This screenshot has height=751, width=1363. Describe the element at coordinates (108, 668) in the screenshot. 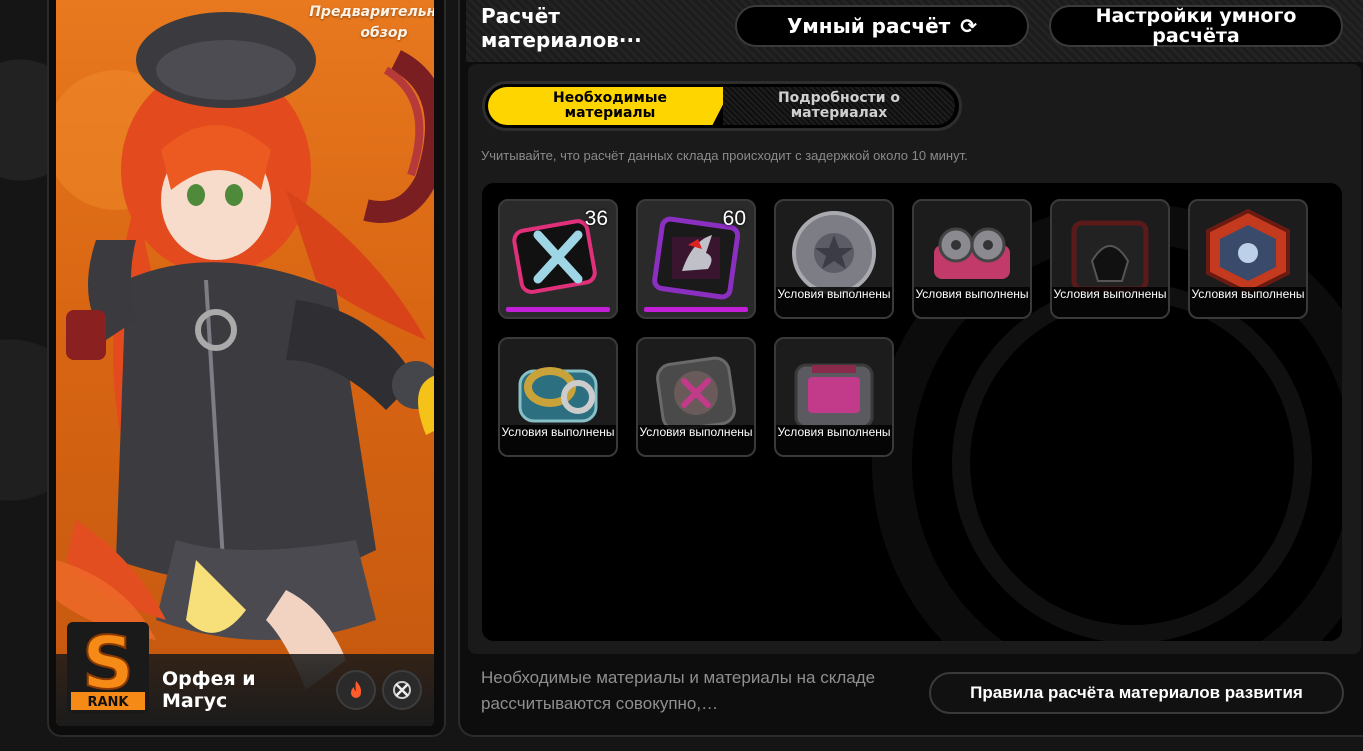

I see `s-rank-badge-icon: S RANK` at that location.